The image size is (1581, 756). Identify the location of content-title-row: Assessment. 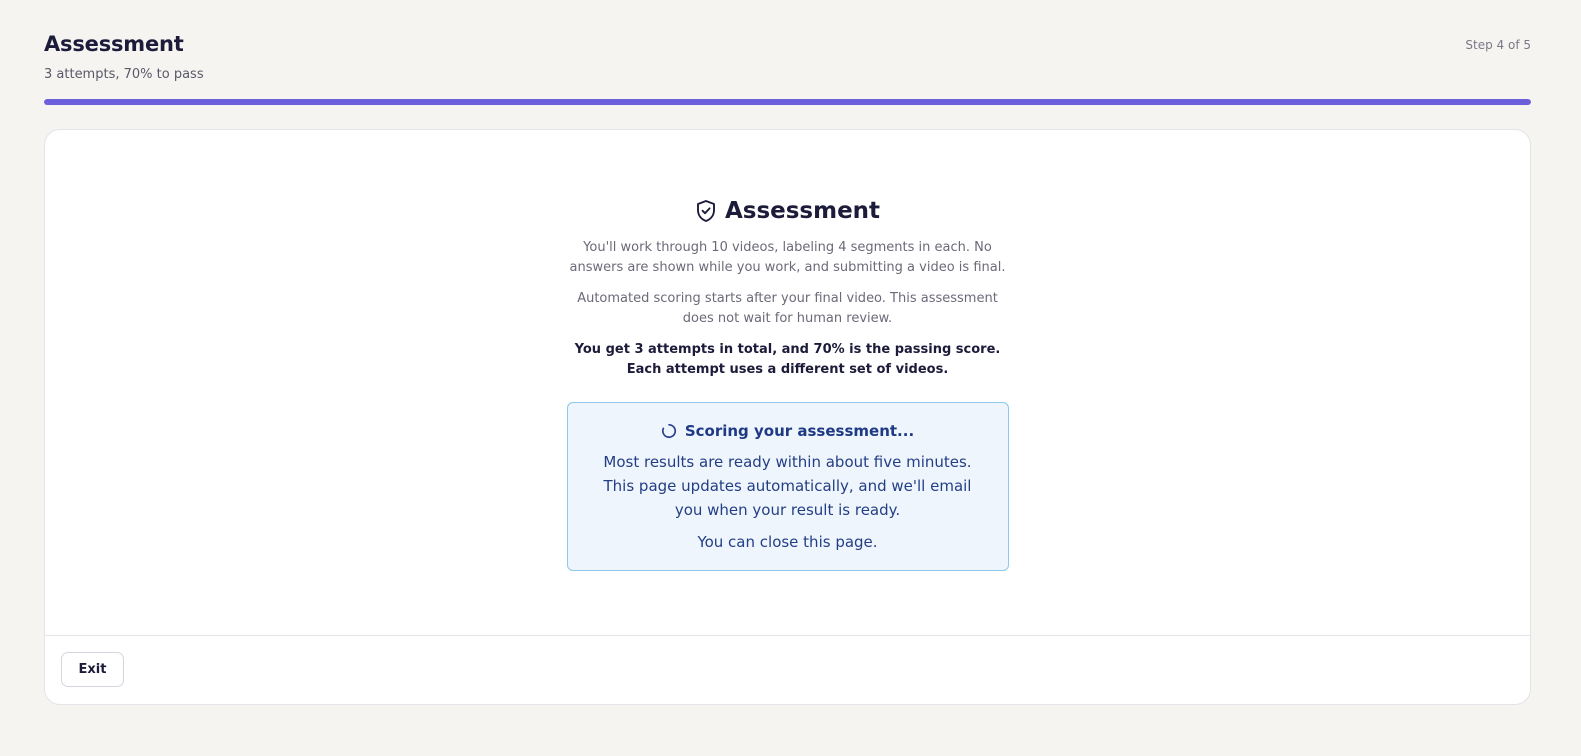
(788, 211).